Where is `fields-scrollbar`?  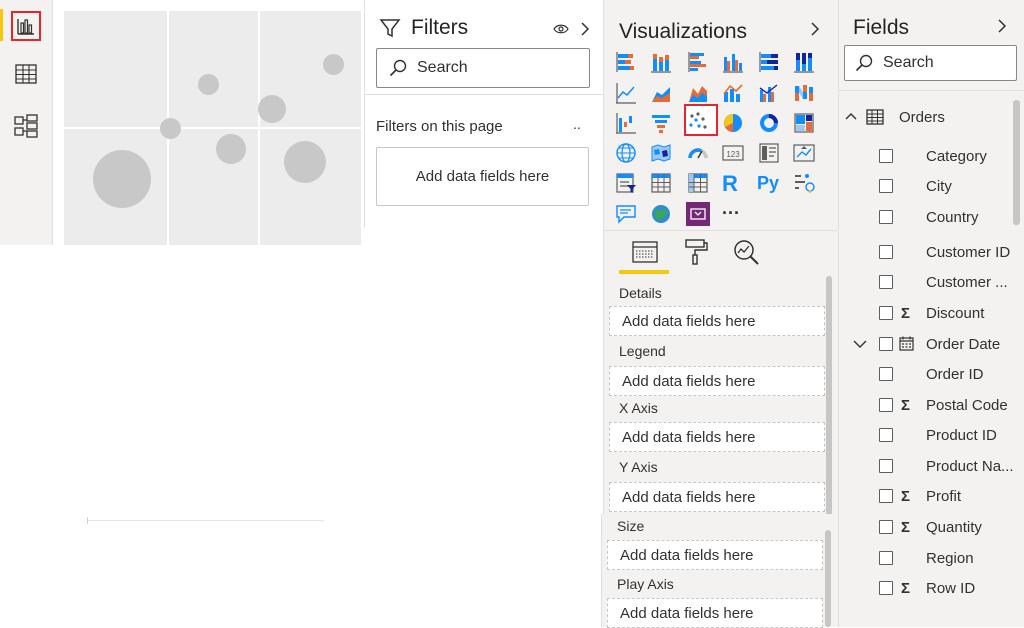 fields-scrollbar is located at coordinates (1016, 162).